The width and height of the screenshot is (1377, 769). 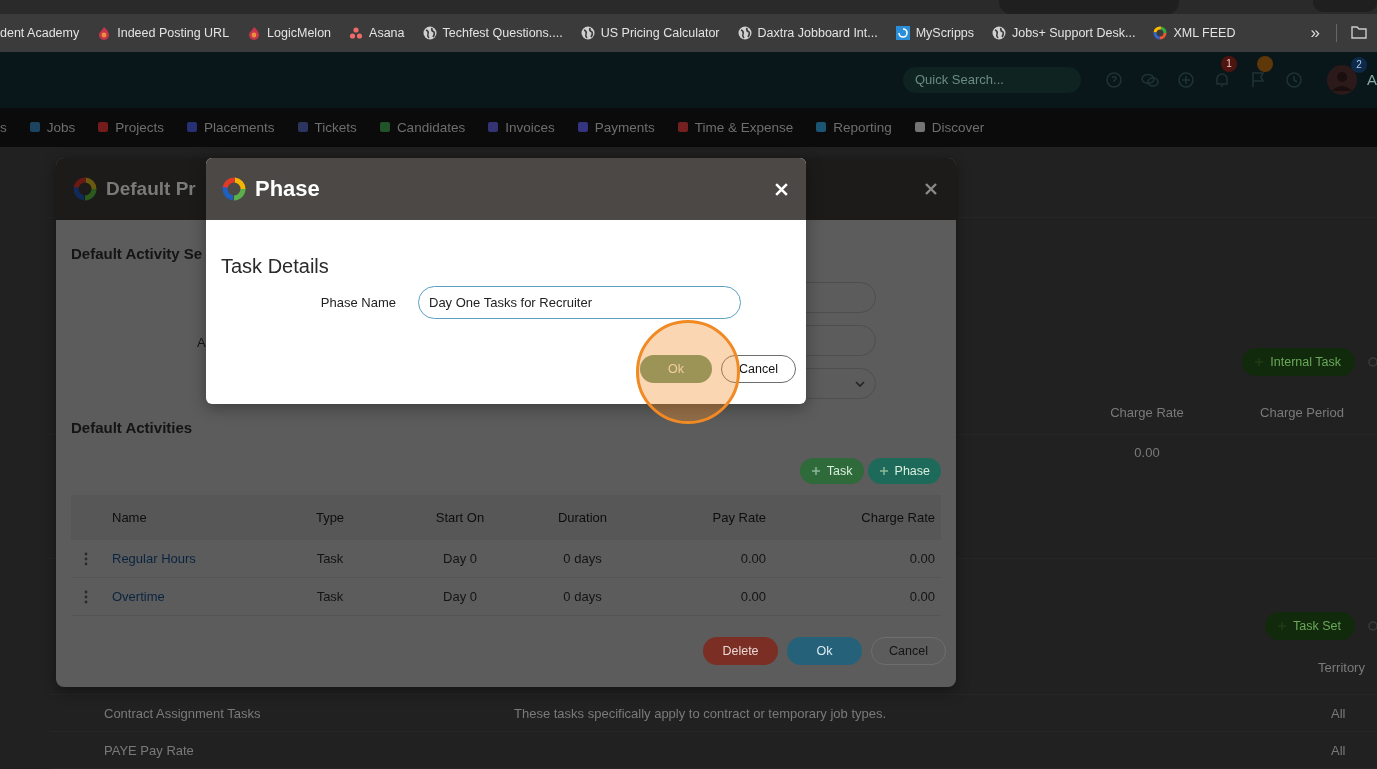 I want to click on folder-icon, so click(x=1359, y=33).